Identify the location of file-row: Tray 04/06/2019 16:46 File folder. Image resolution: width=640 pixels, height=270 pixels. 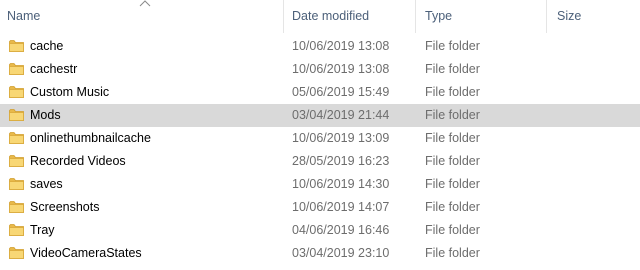
(320, 230).